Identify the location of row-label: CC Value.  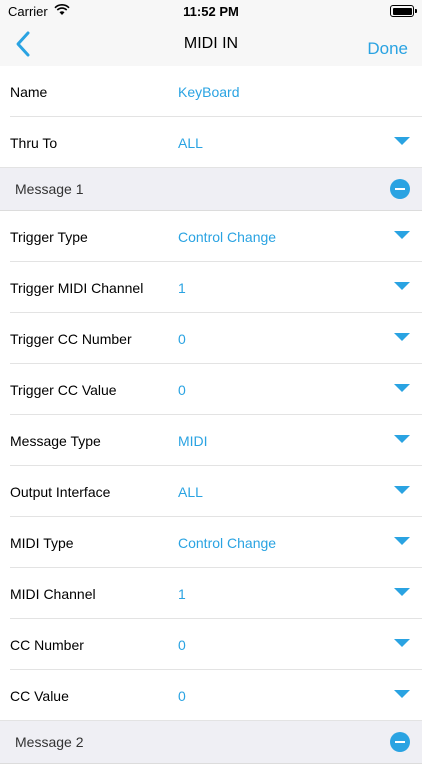
(39, 695).